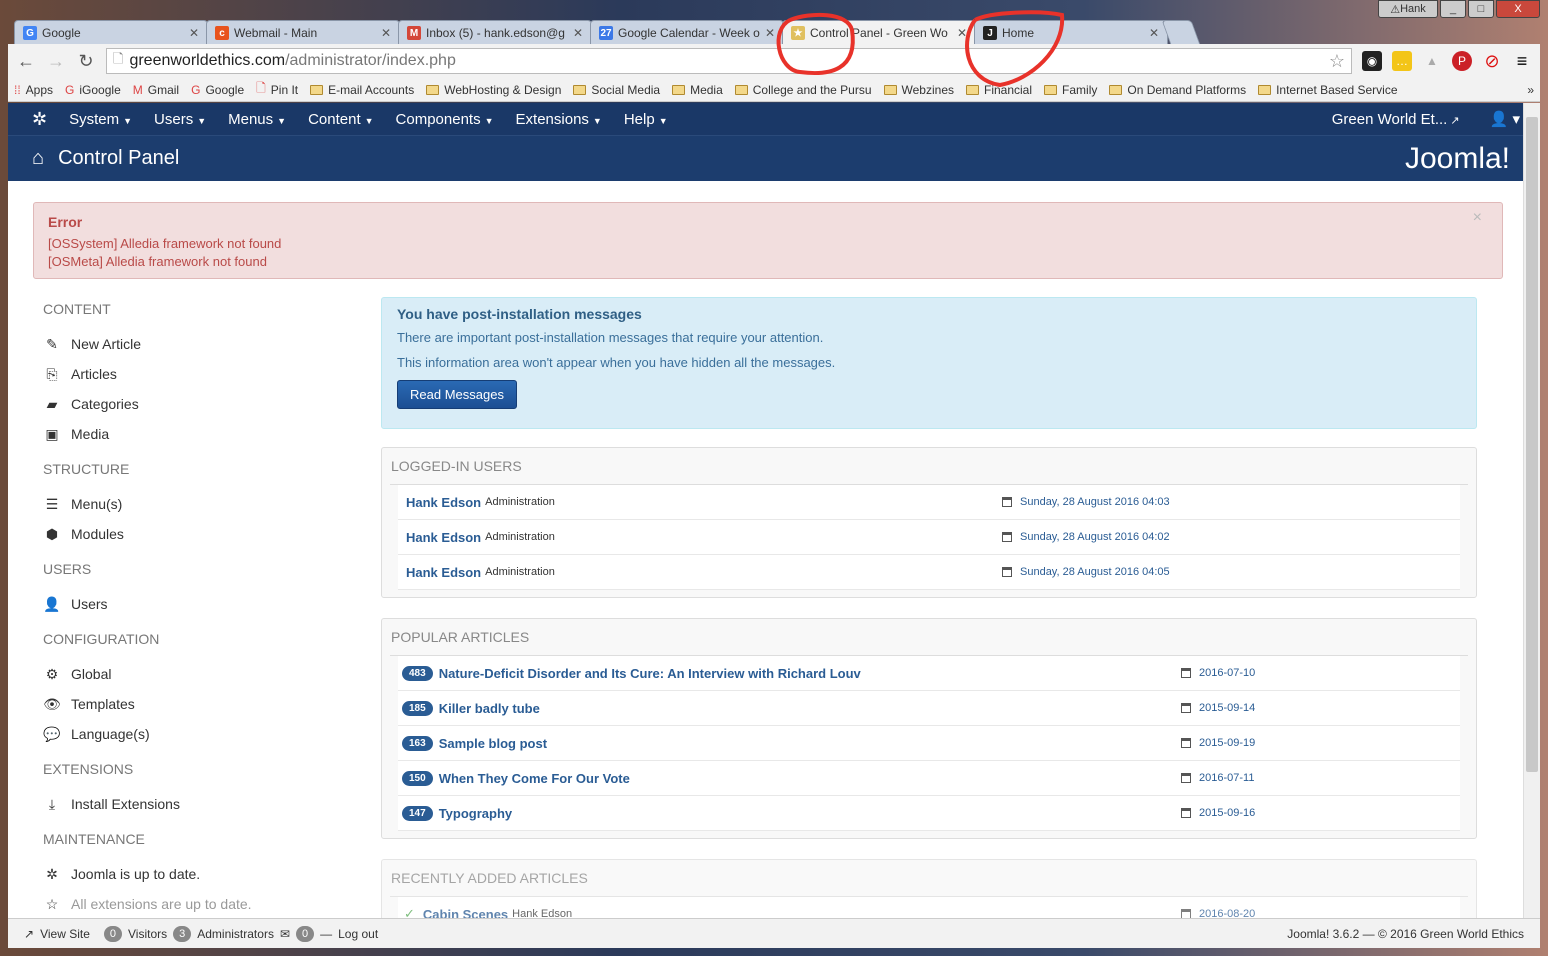  What do you see at coordinates (1530, 90) in the screenshot?
I see `more-bookmarks-icon: »` at bounding box center [1530, 90].